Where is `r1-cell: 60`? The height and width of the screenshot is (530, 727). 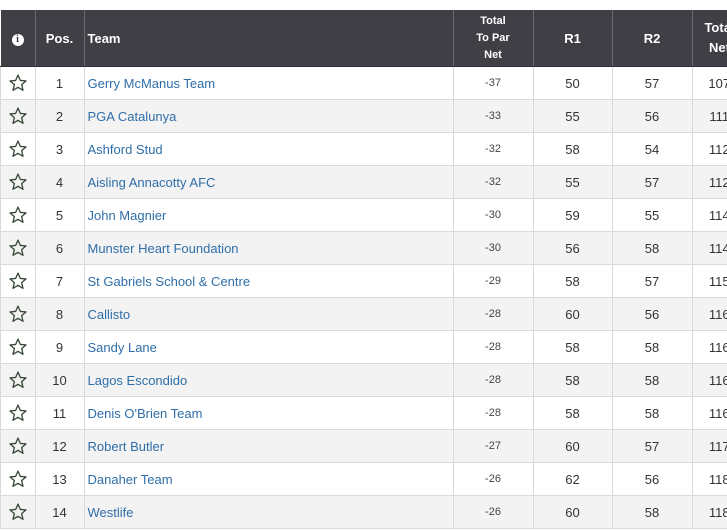
r1-cell: 60 is located at coordinates (573, 512).